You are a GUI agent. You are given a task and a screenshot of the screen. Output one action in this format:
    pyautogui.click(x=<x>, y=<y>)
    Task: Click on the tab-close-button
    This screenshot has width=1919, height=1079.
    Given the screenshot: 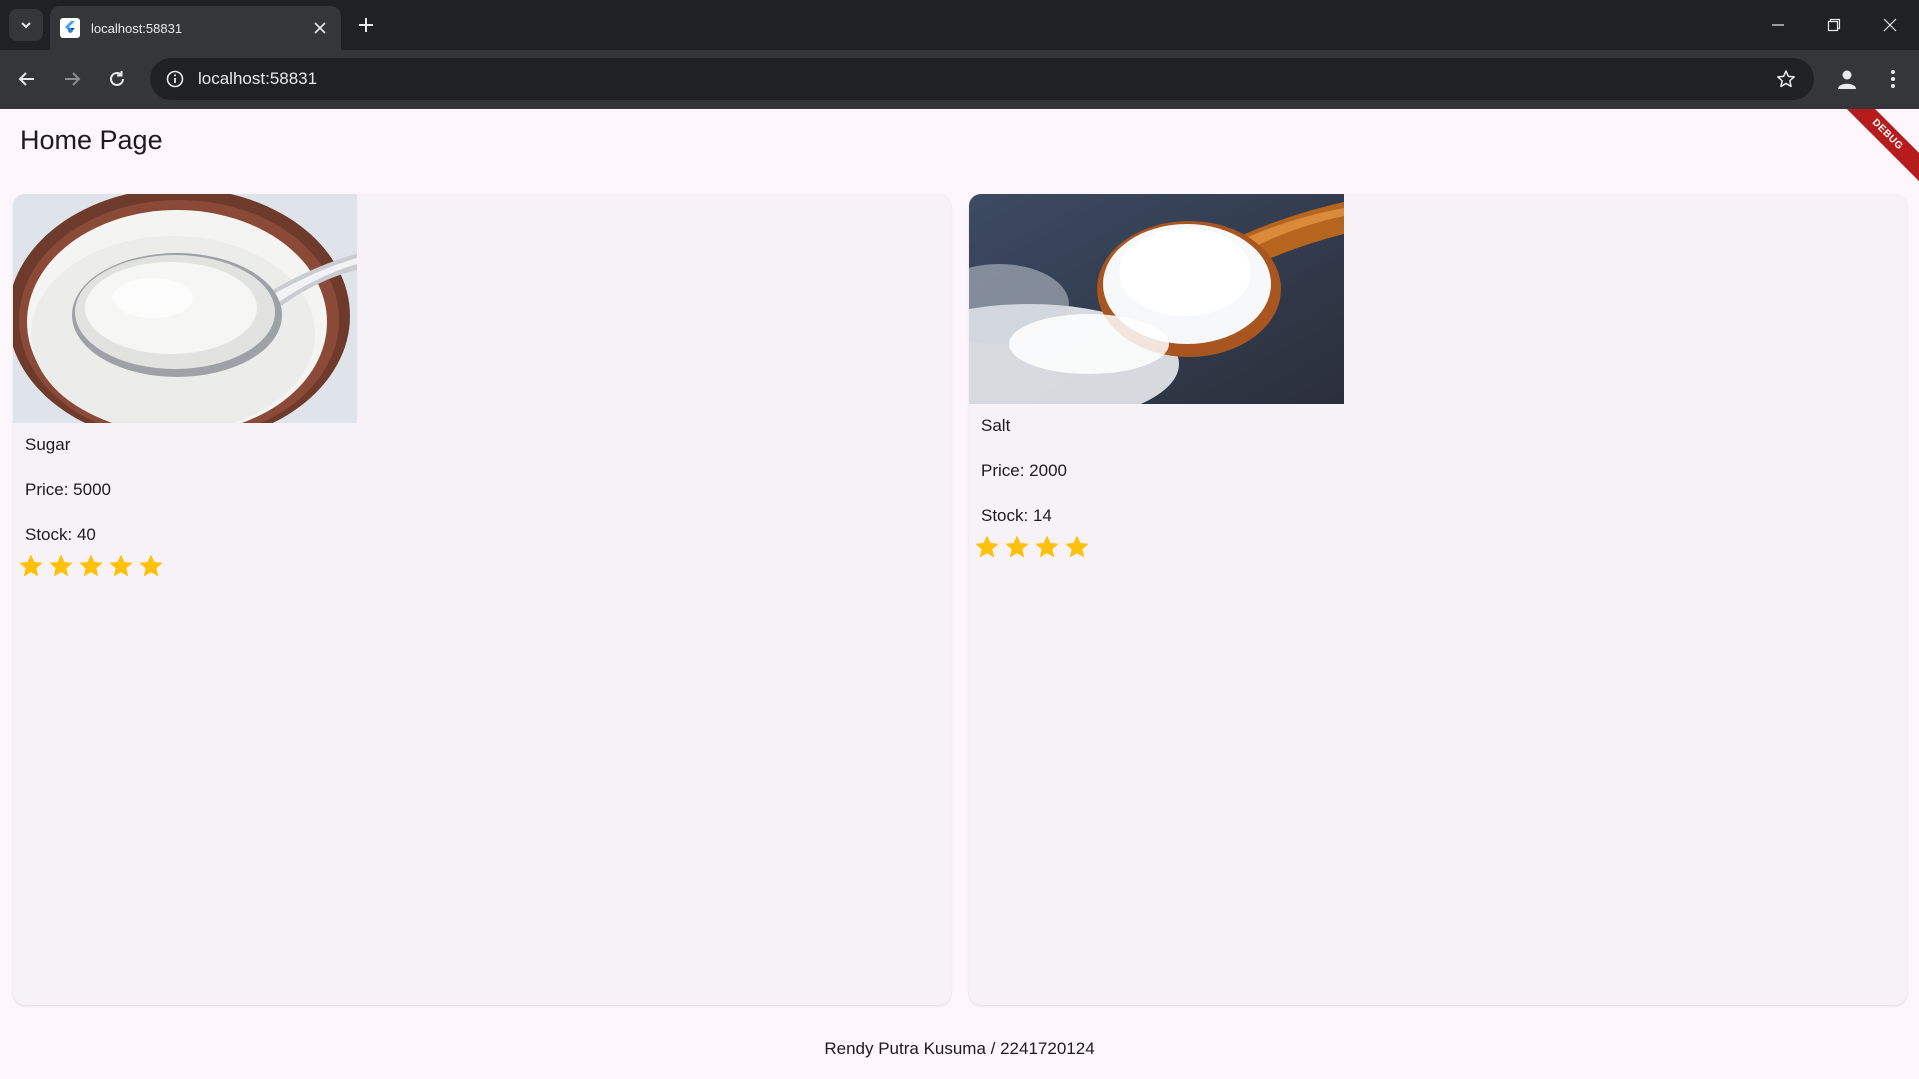 What is the action you would take?
    pyautogui.click(x=320, y=28)
    